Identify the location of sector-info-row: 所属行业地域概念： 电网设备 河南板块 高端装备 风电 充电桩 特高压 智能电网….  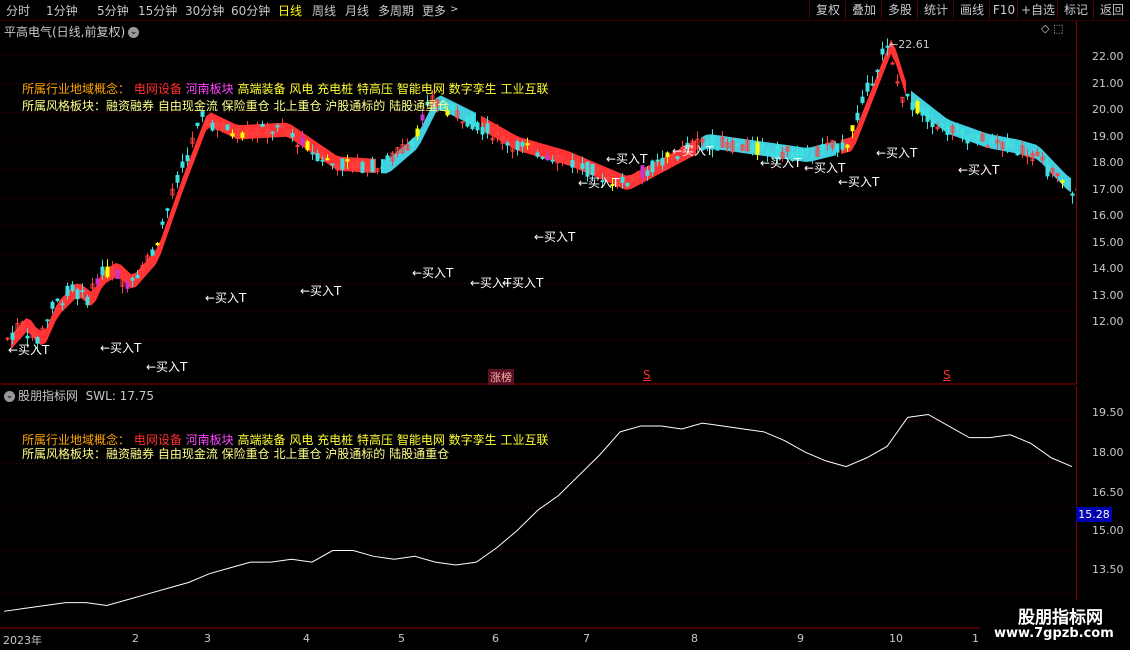
(285, 88).